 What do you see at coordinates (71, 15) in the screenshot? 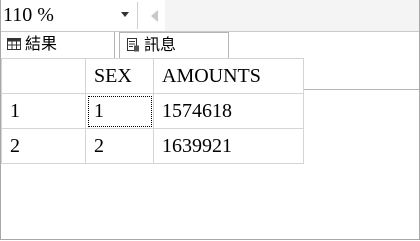
I see `zoom-dropdown: 110 %` at bounding box center [71, 15].